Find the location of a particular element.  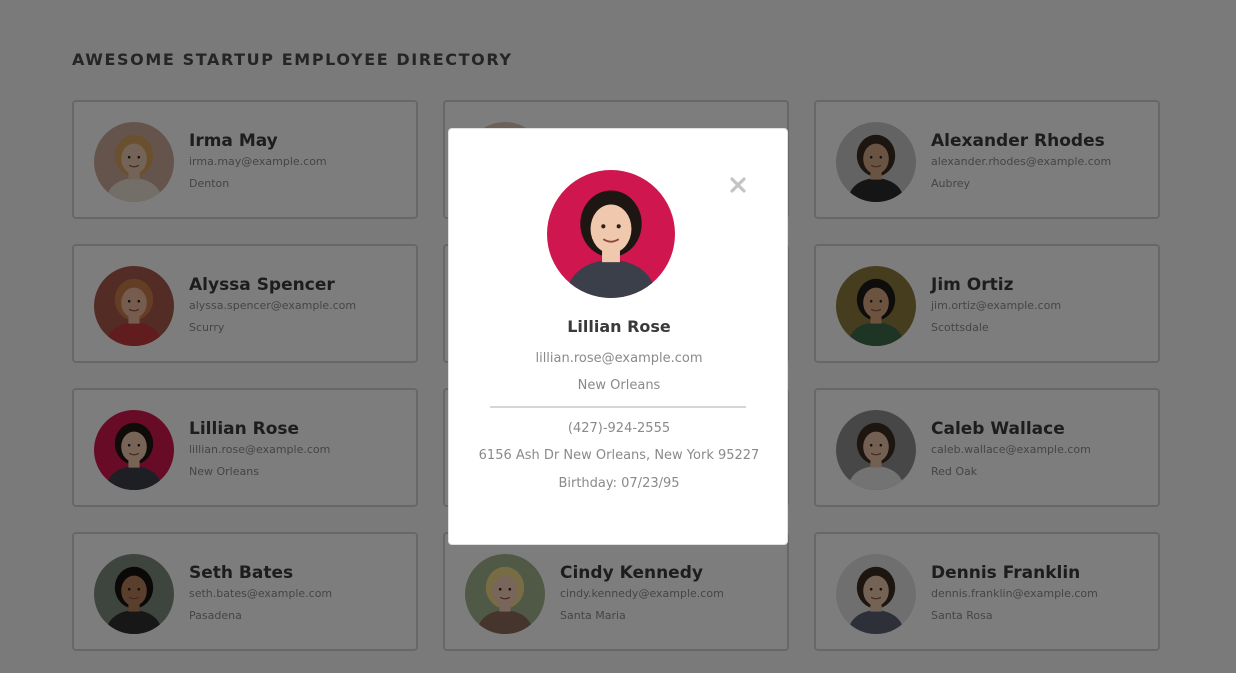

close-icon is located at coordinates (738, 185).